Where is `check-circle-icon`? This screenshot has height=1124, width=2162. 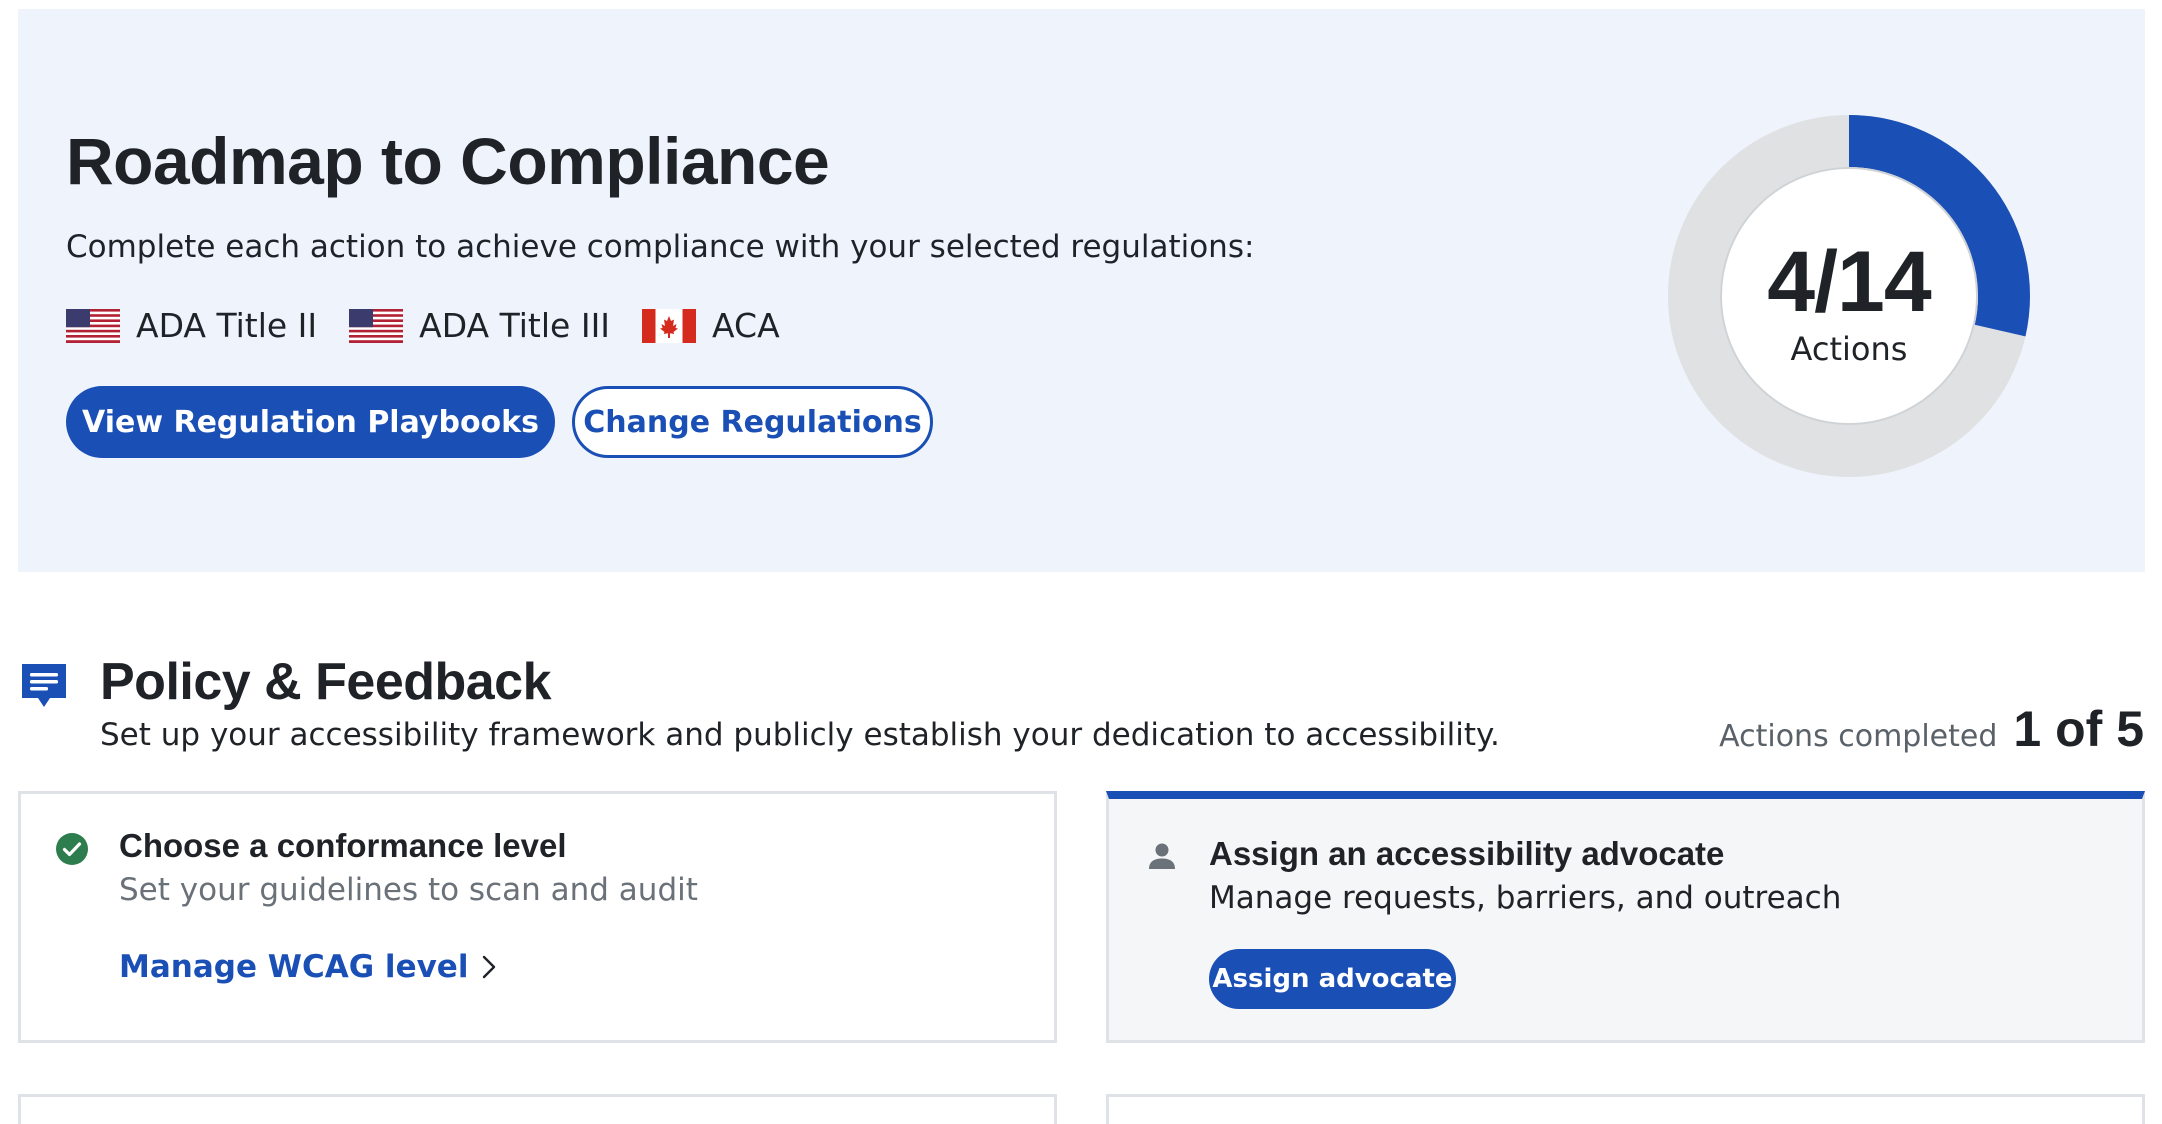 check-circle-icon is located at coordinates (72, 849).